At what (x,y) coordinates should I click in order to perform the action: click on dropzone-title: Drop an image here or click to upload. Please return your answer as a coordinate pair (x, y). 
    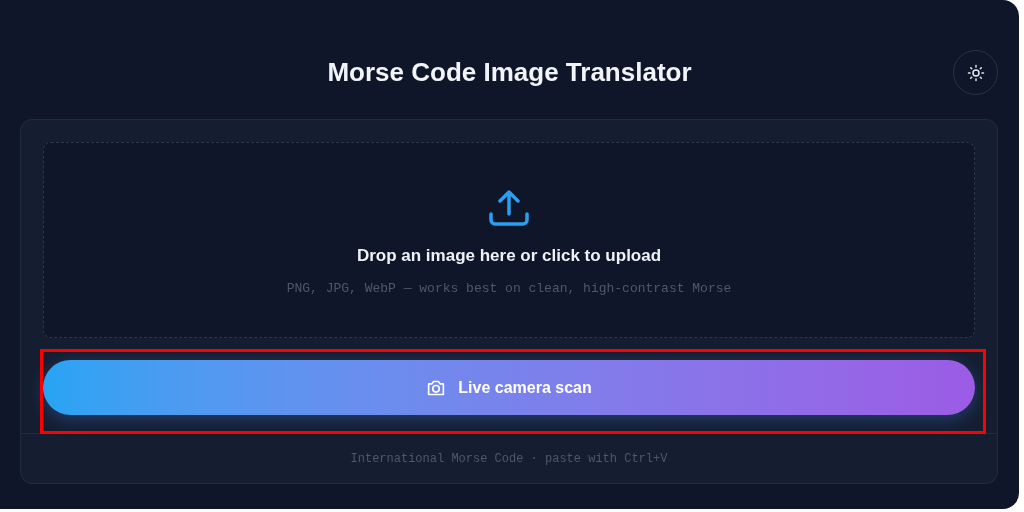
    Looking at the image, I should click on (509, 256).